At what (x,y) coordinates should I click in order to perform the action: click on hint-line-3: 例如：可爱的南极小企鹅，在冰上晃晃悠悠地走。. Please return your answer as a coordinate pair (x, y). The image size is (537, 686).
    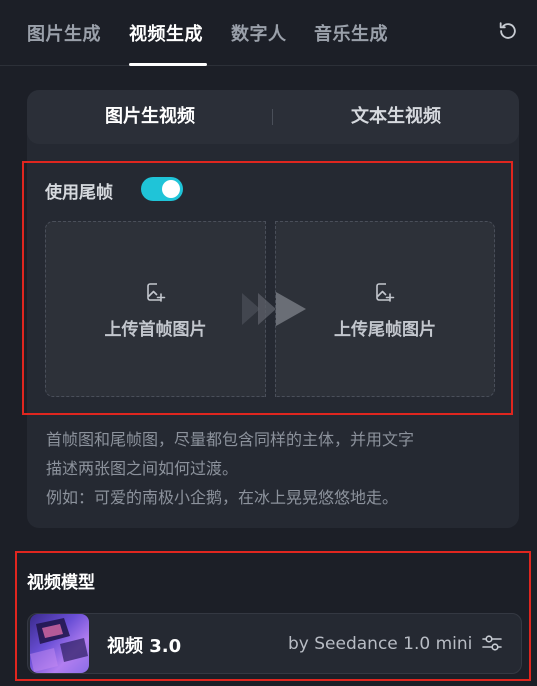
    Looking at the image, I should click on (222, 497).